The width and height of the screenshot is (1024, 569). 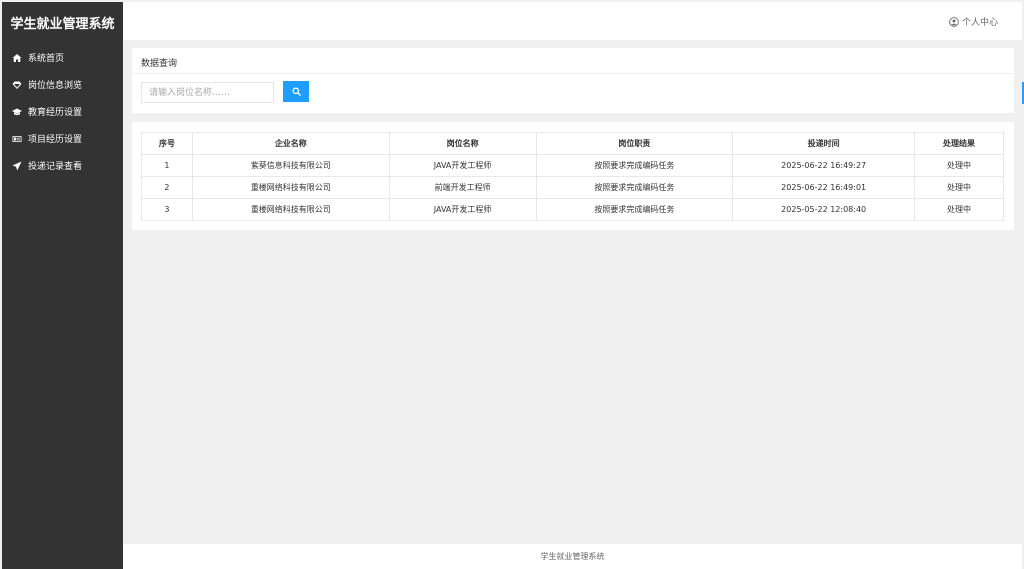 What do you see at coordinates (62, 24) in the screenshot?
I see `app-title: 学生就业管理系统` at bounding box center [62, 24].